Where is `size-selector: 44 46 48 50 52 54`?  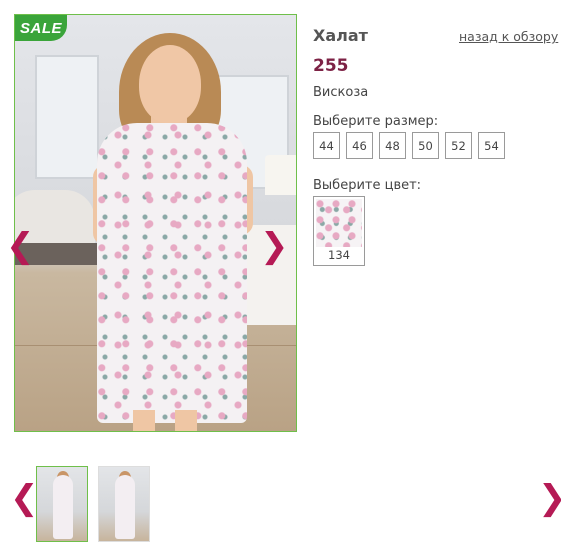 size-selector: 44 46 48 50 52 54 is located at coordinates (409, 145).